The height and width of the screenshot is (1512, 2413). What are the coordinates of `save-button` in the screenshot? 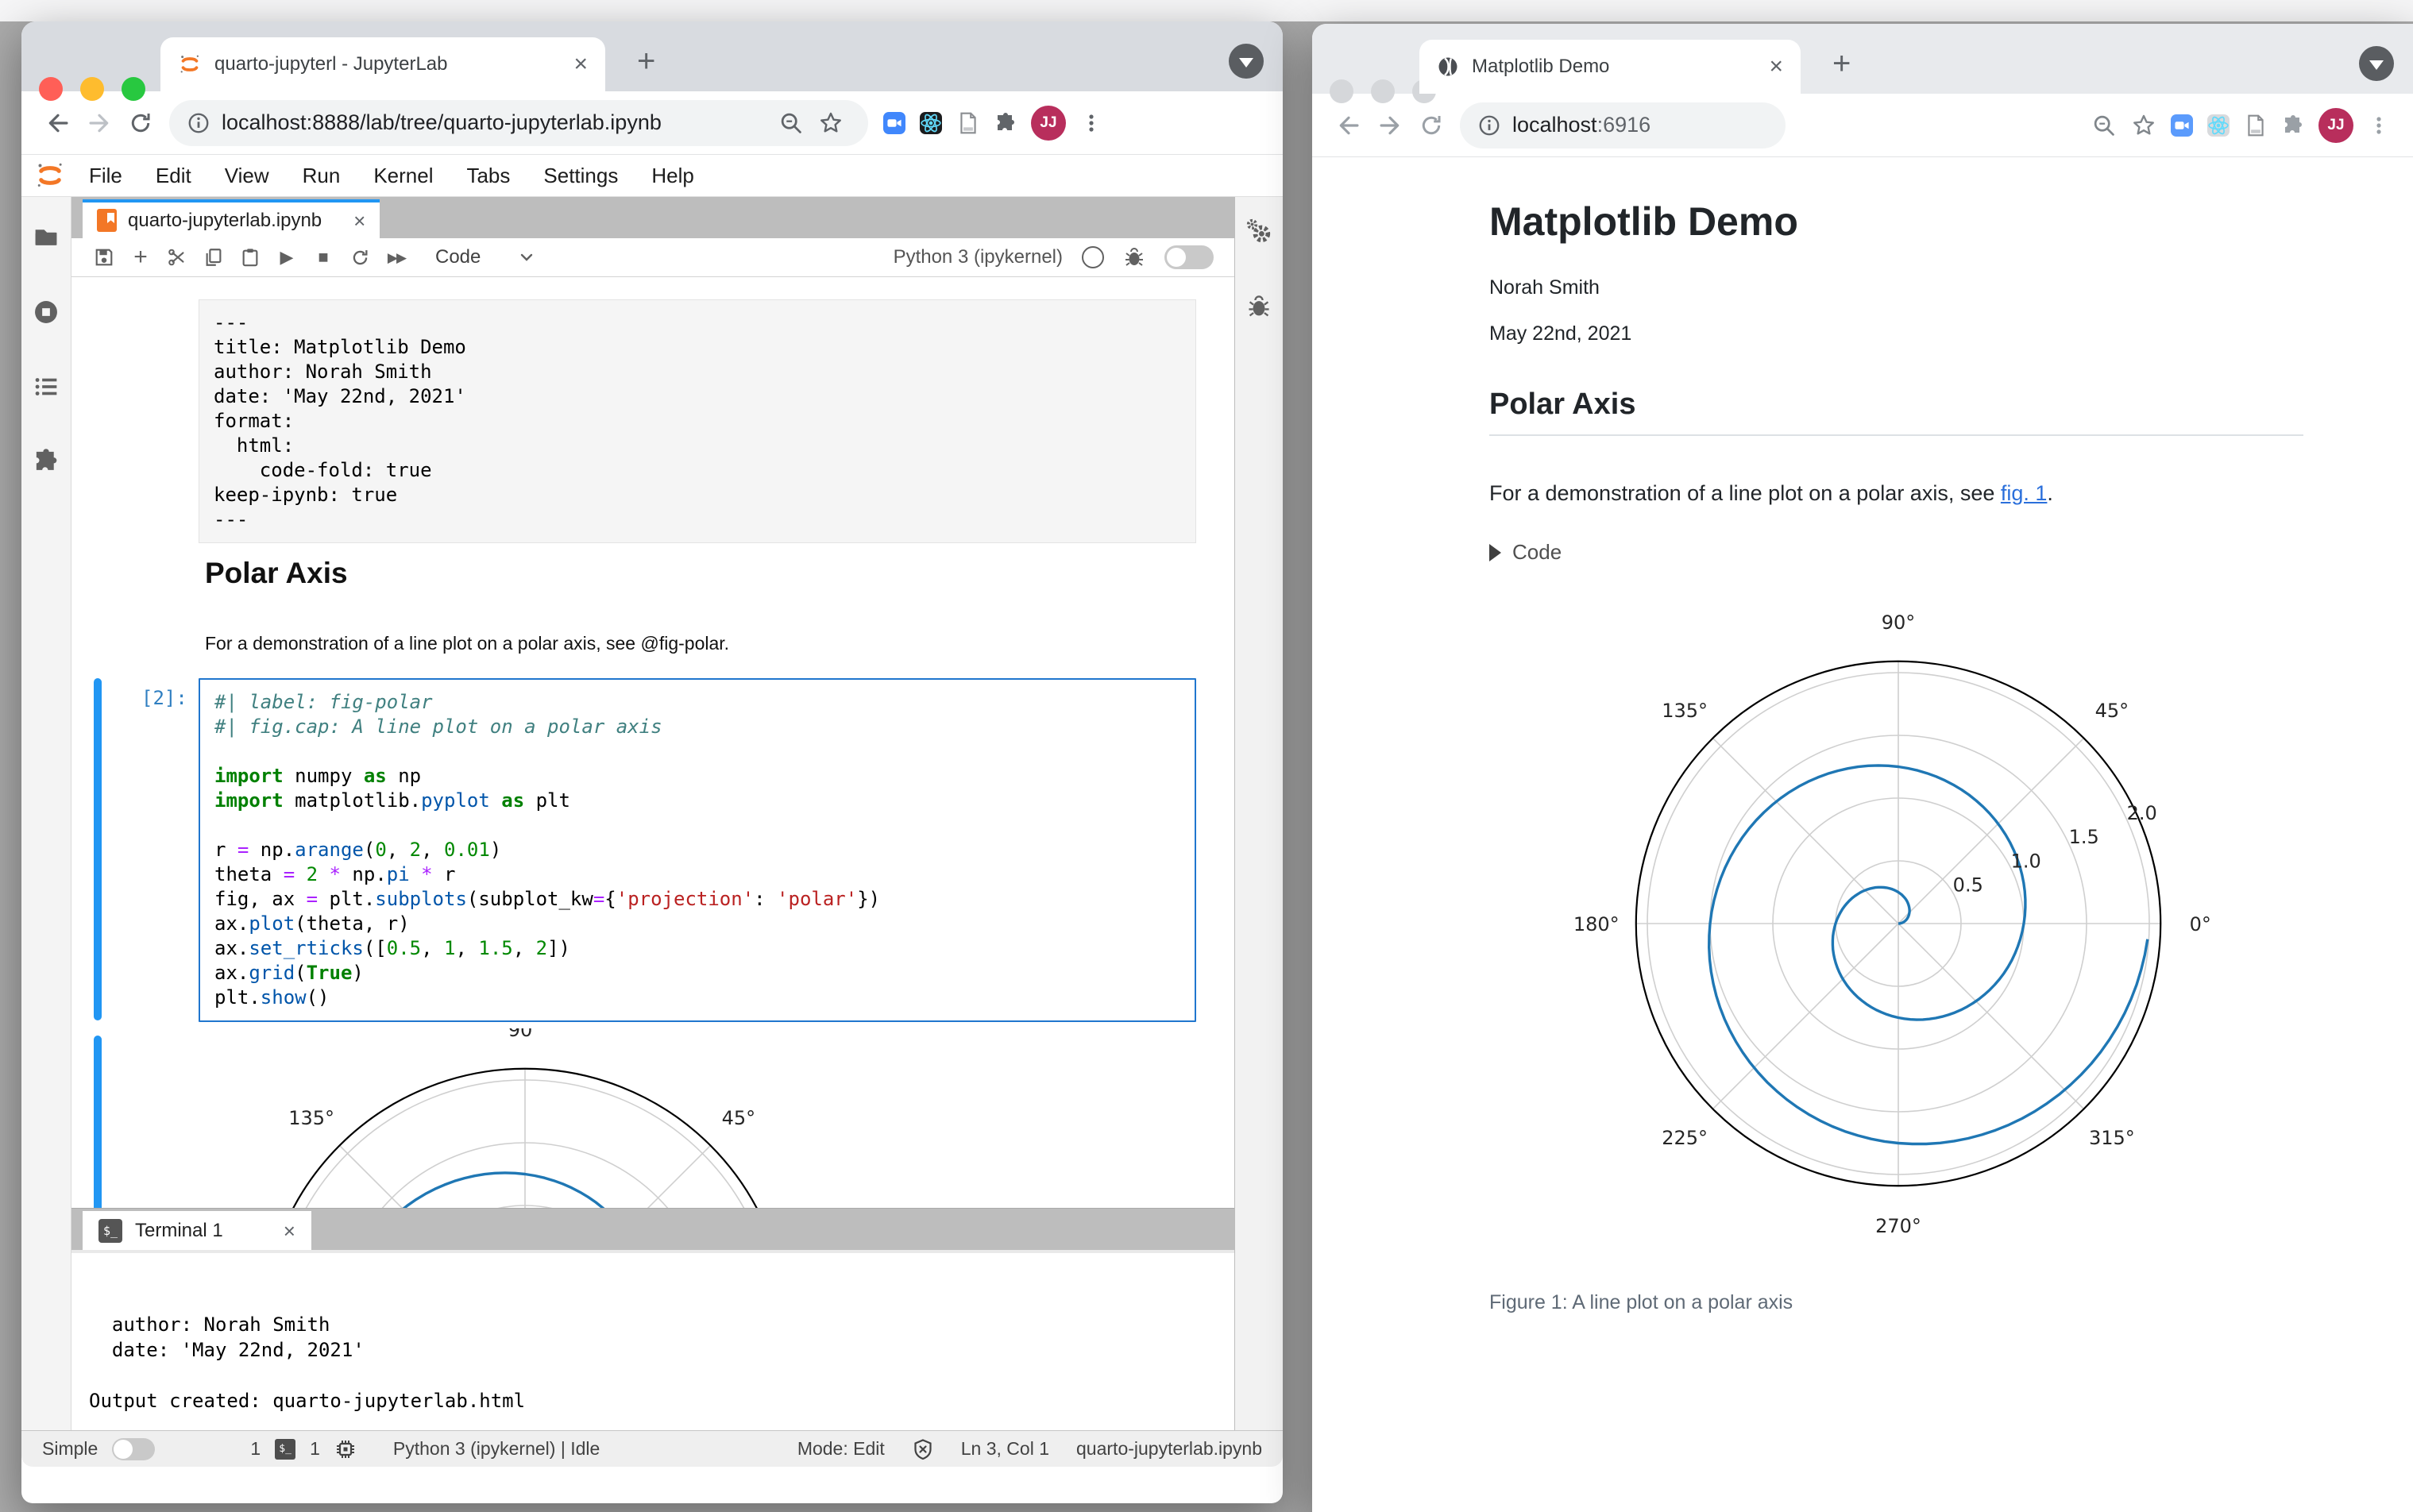 It's located at (104, 257).